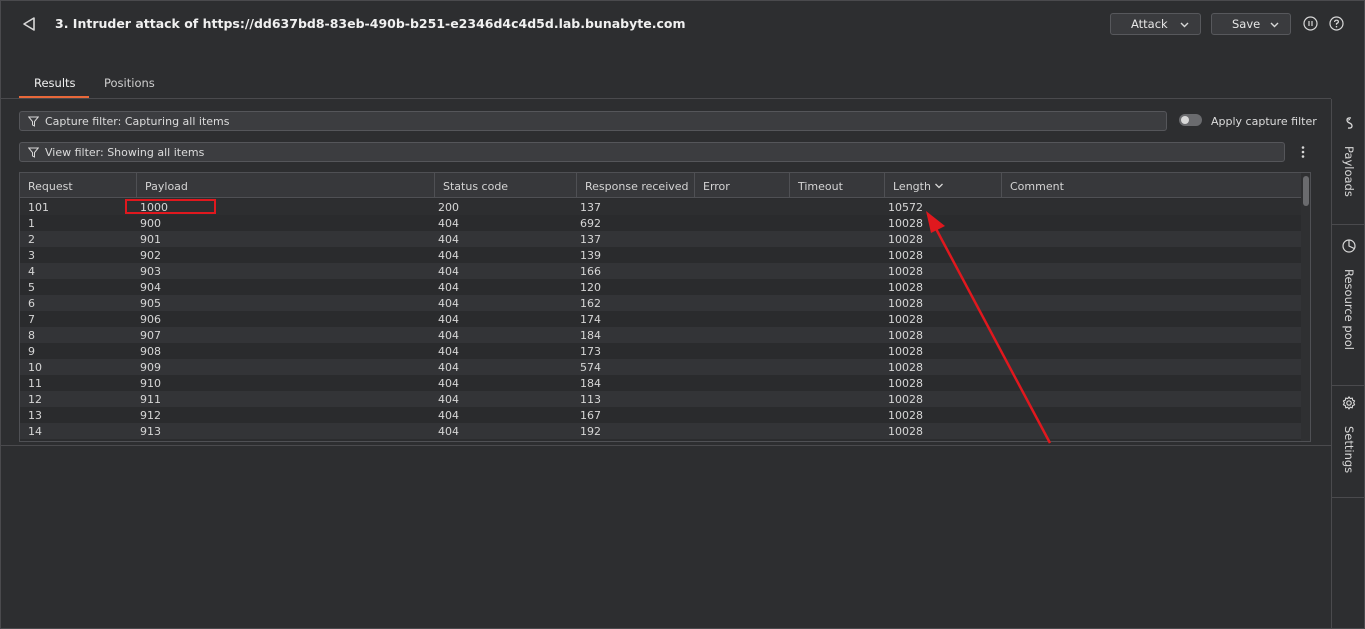 The height and width of the screenshot is (629, 1365). Describe the element at coordinates (31, 287) in the screenshot. I see `cell-request: 5` at that location.